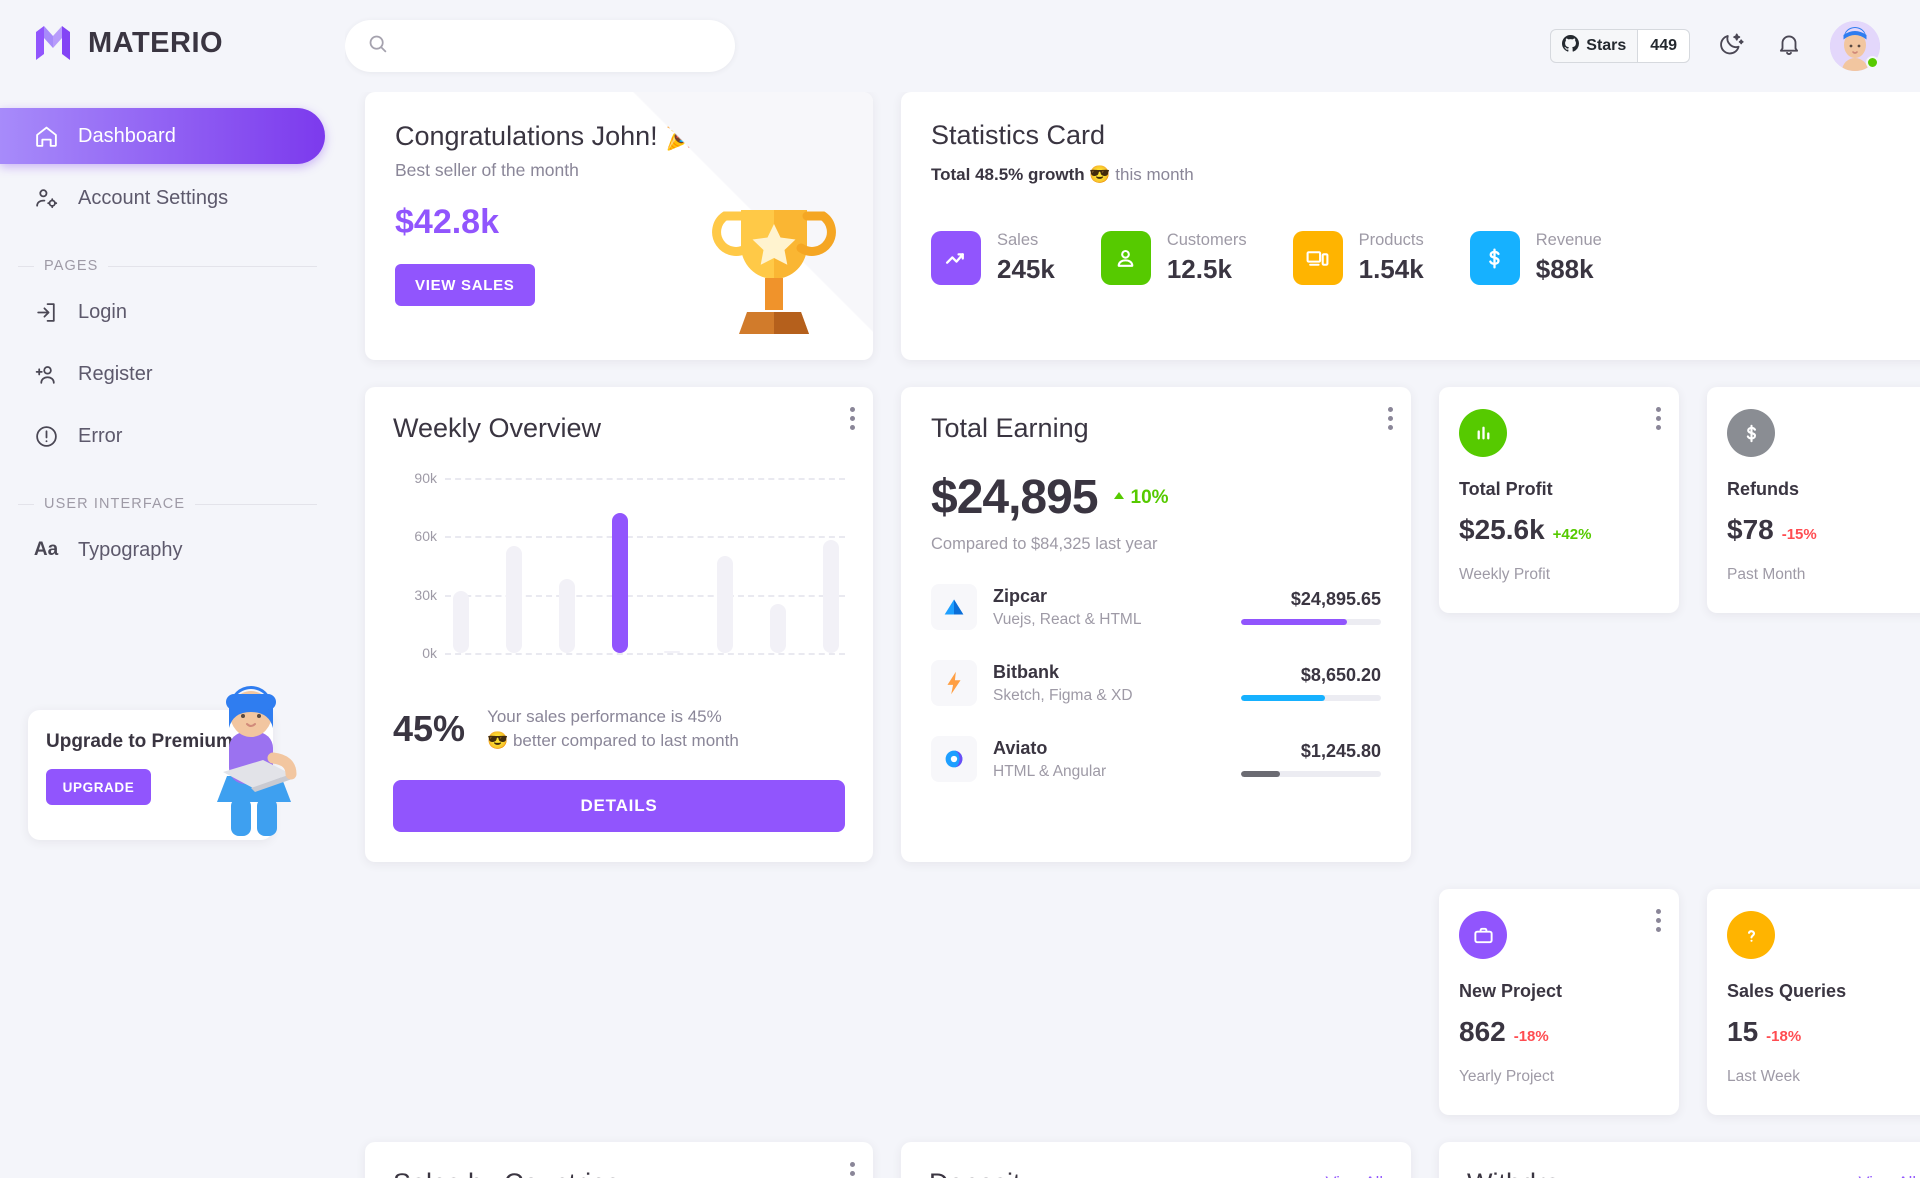  Describe the element at coordinates (172, 258) in the screenshot. I see `sidebar-section-pages: PAGES` at that location.